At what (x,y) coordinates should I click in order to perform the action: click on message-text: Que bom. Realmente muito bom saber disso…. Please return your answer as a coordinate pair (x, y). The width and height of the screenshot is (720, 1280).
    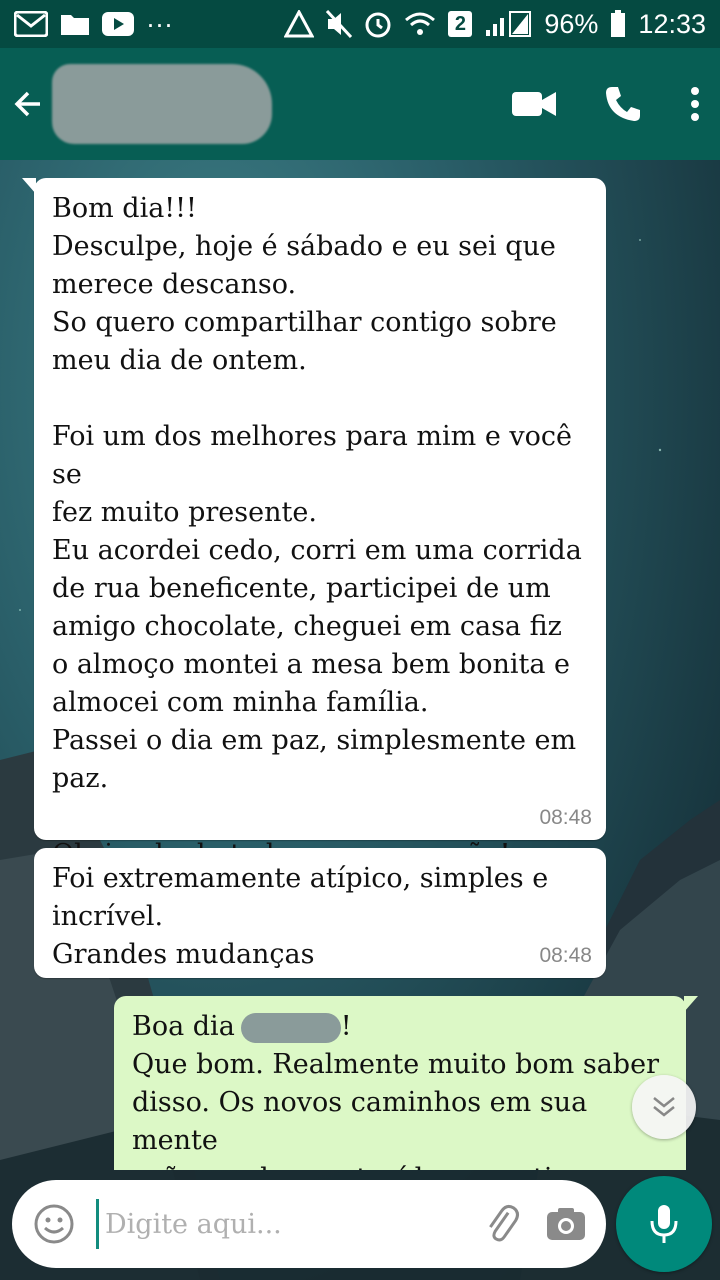
    Looking at the image, I should click on (395, 1109).